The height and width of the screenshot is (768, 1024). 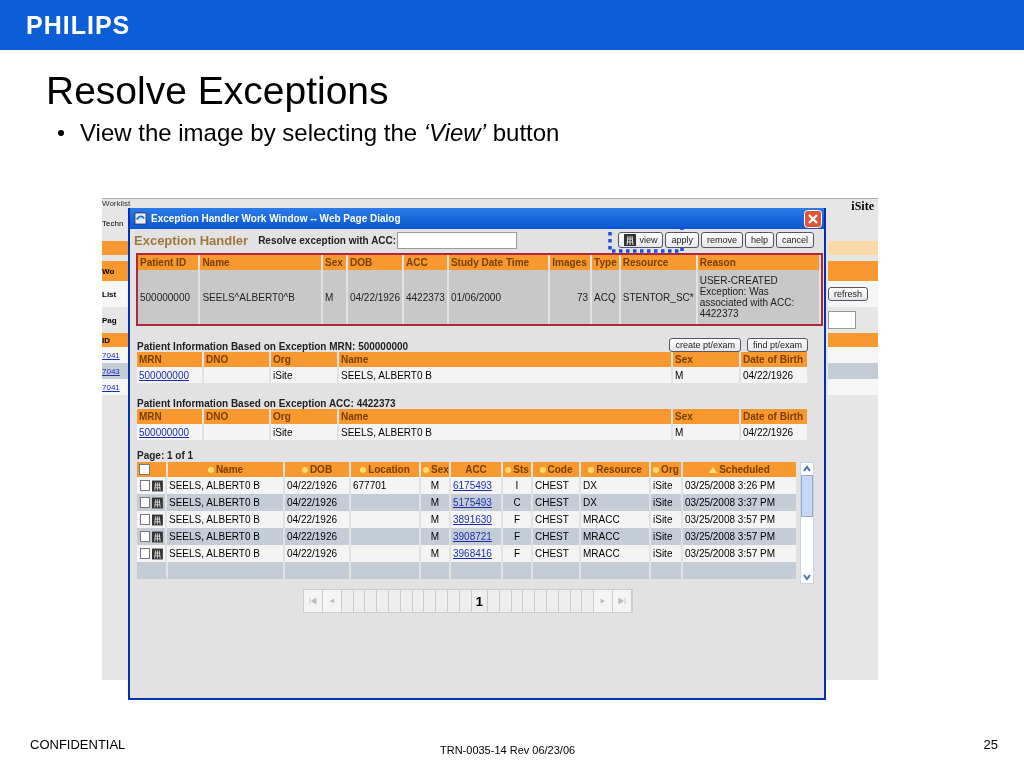 I want to click on bullet-text: View the image by selecting the ‘View’ button, so click(x=320, y=133).